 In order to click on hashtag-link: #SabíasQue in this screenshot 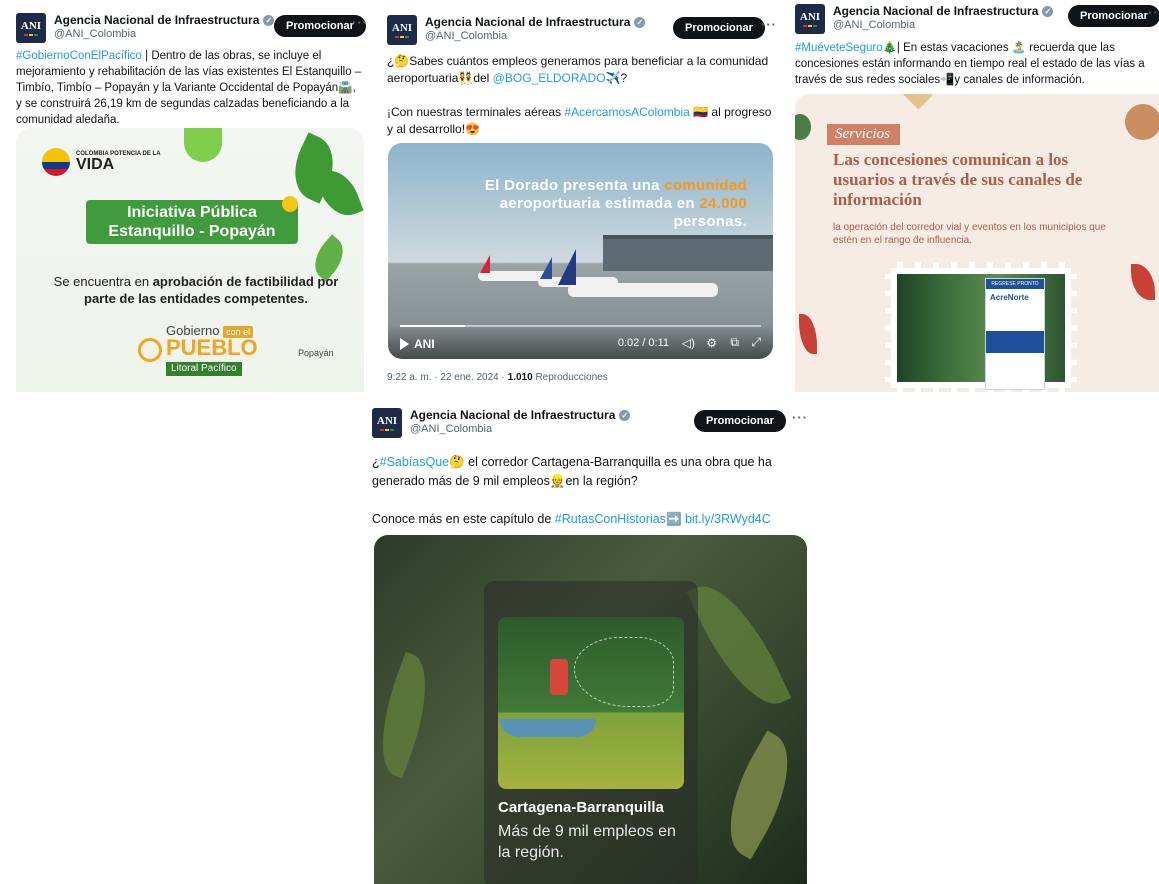, I will do `click(415, 462)`.